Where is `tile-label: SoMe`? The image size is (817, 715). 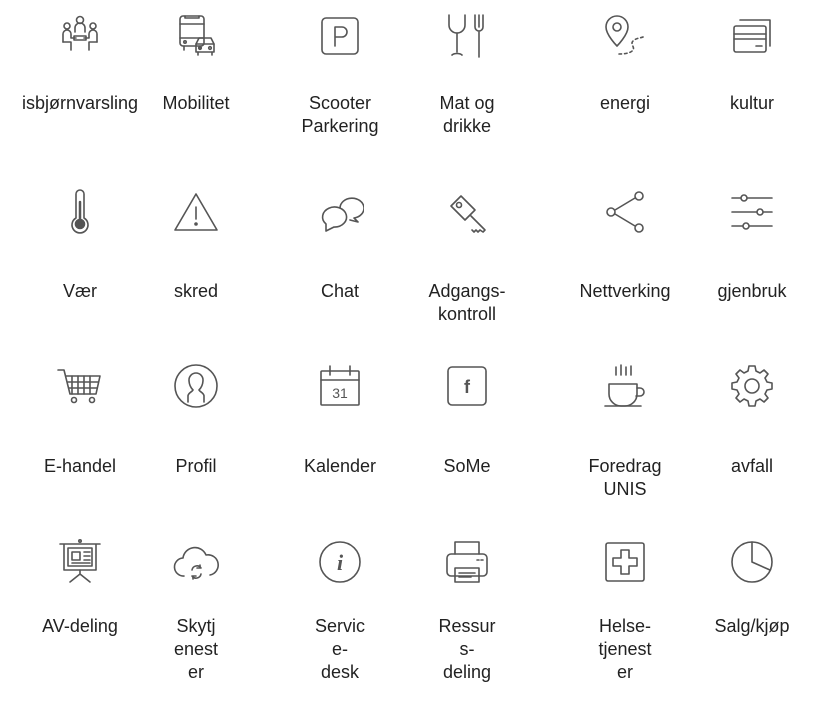 tile-label: SoMe is located at coordinates (467, 466).